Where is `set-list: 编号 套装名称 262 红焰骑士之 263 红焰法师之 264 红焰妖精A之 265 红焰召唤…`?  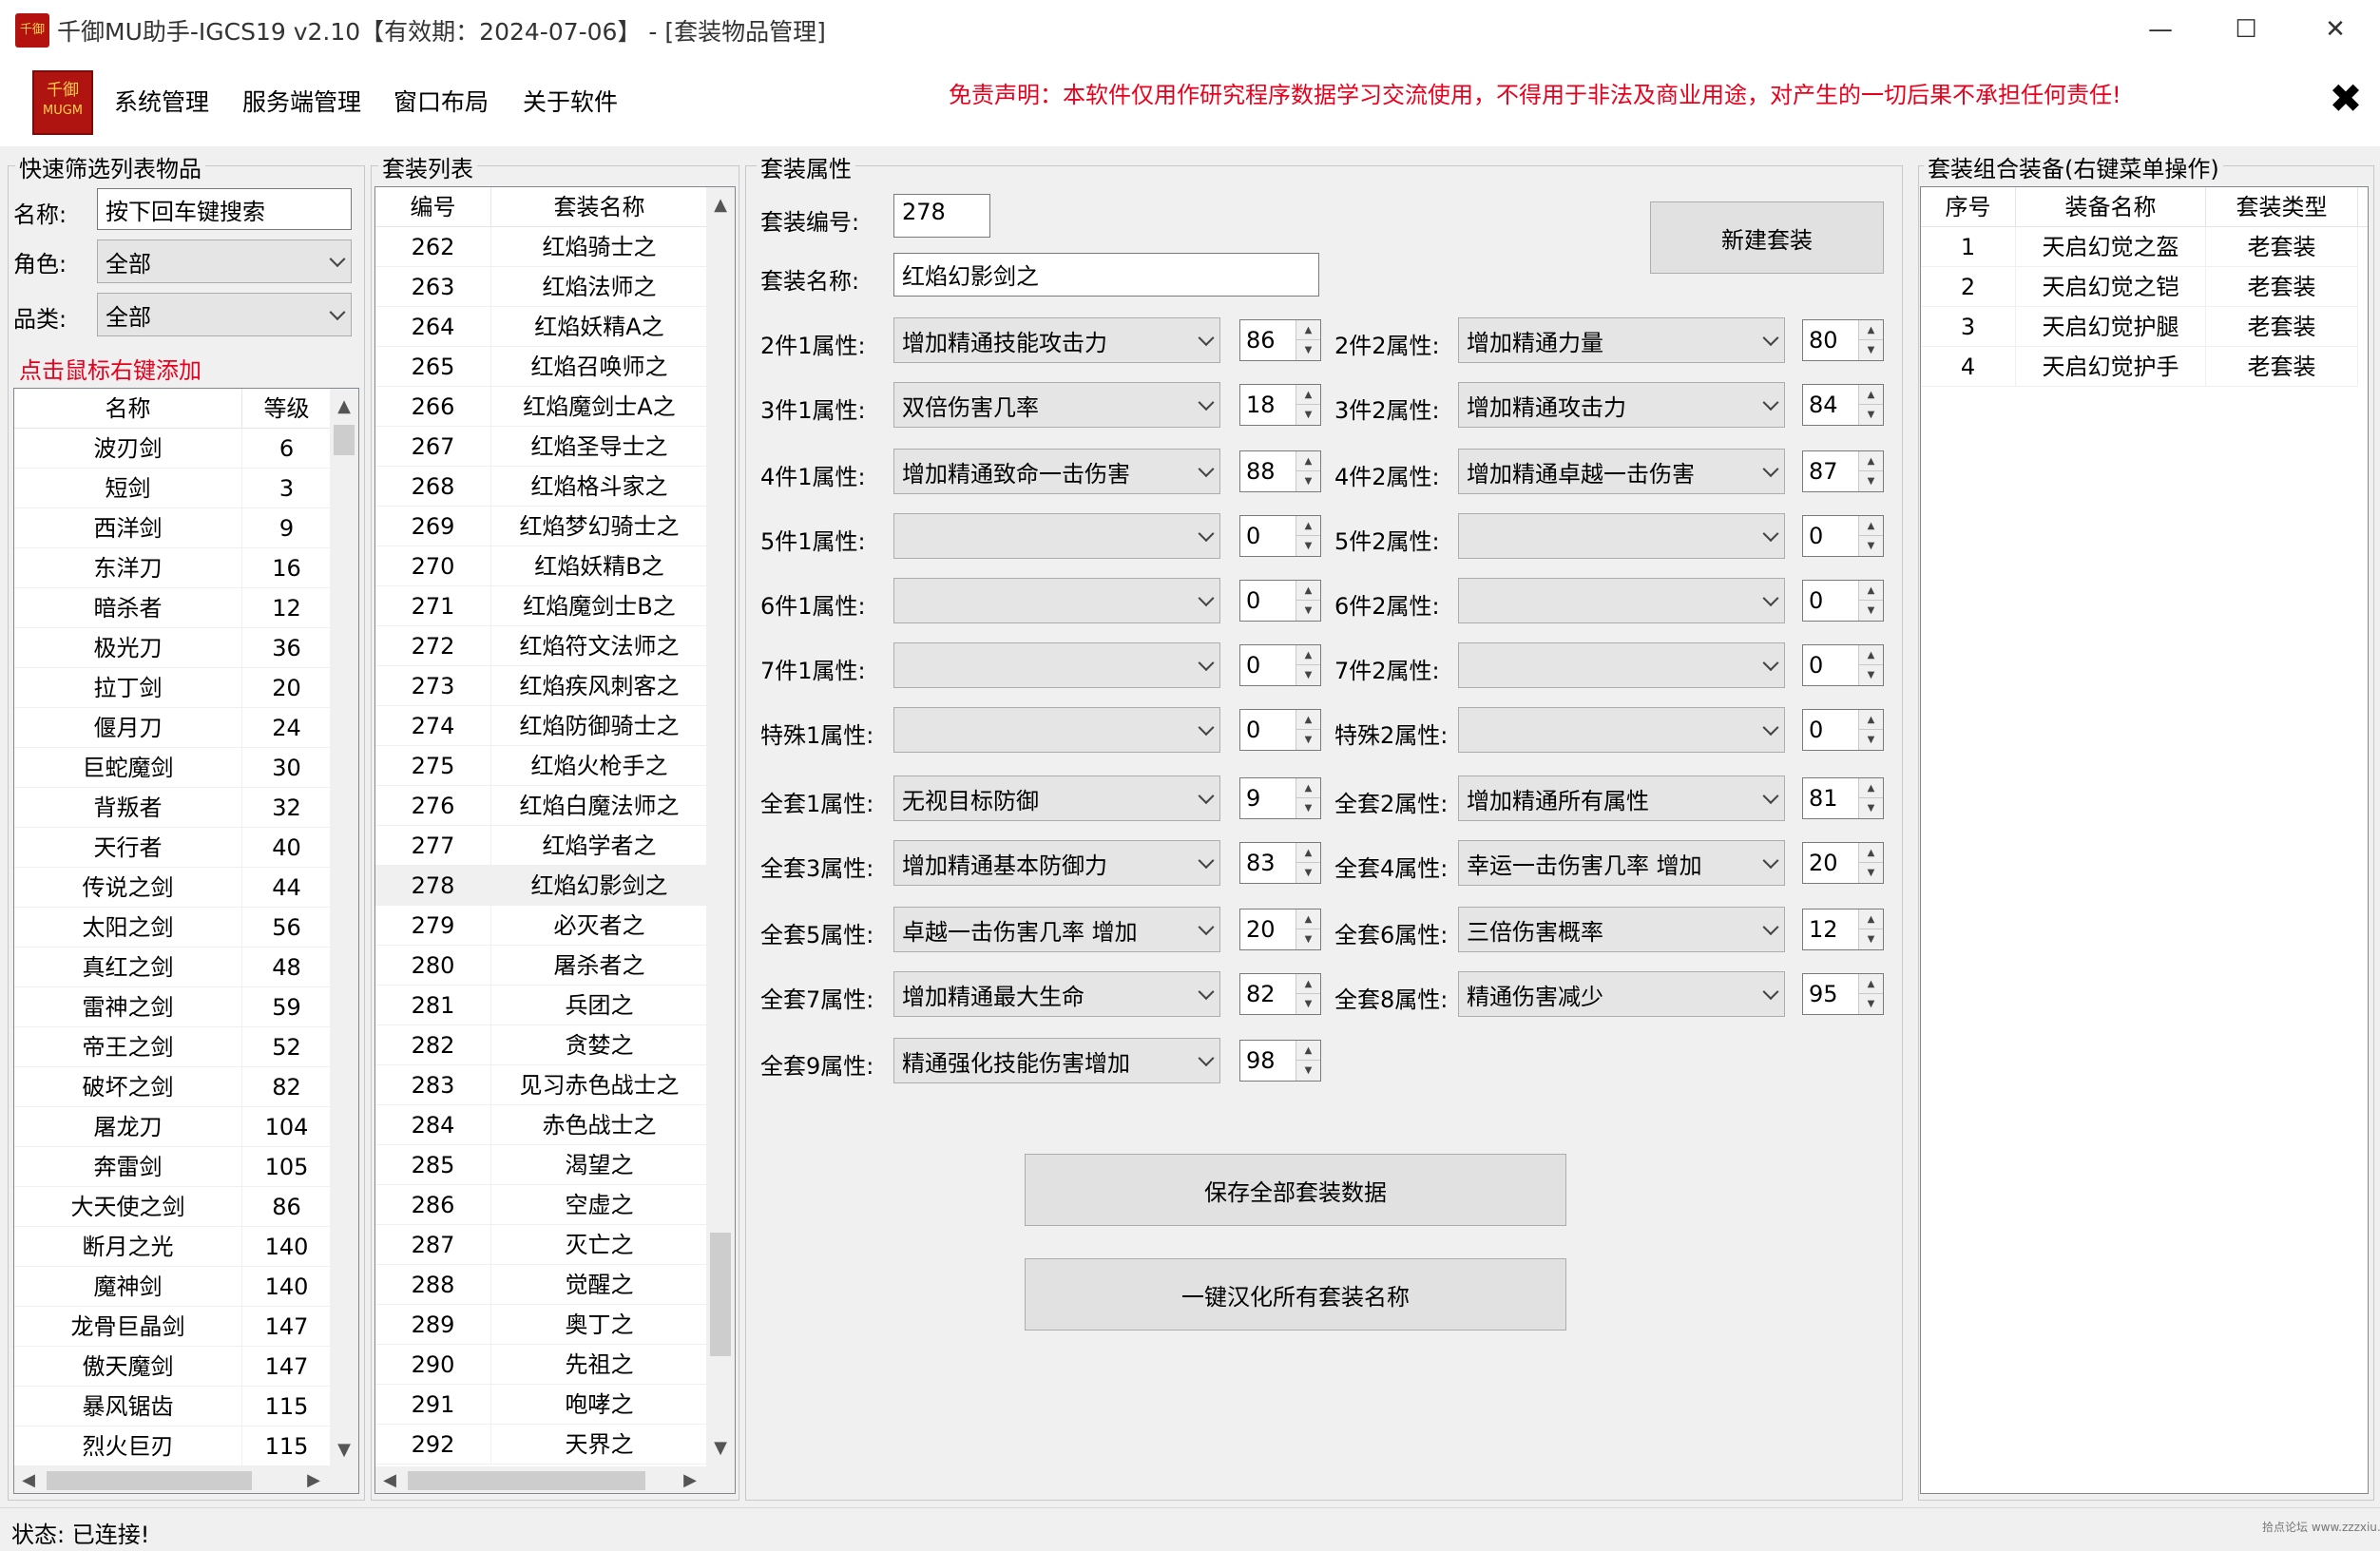
set-list: 编号 套装名称 262 红焰骑士之 263 红焰法师之 264 红焰妖精A之 265 红焰召唤… is located at coordinates (555, 840).